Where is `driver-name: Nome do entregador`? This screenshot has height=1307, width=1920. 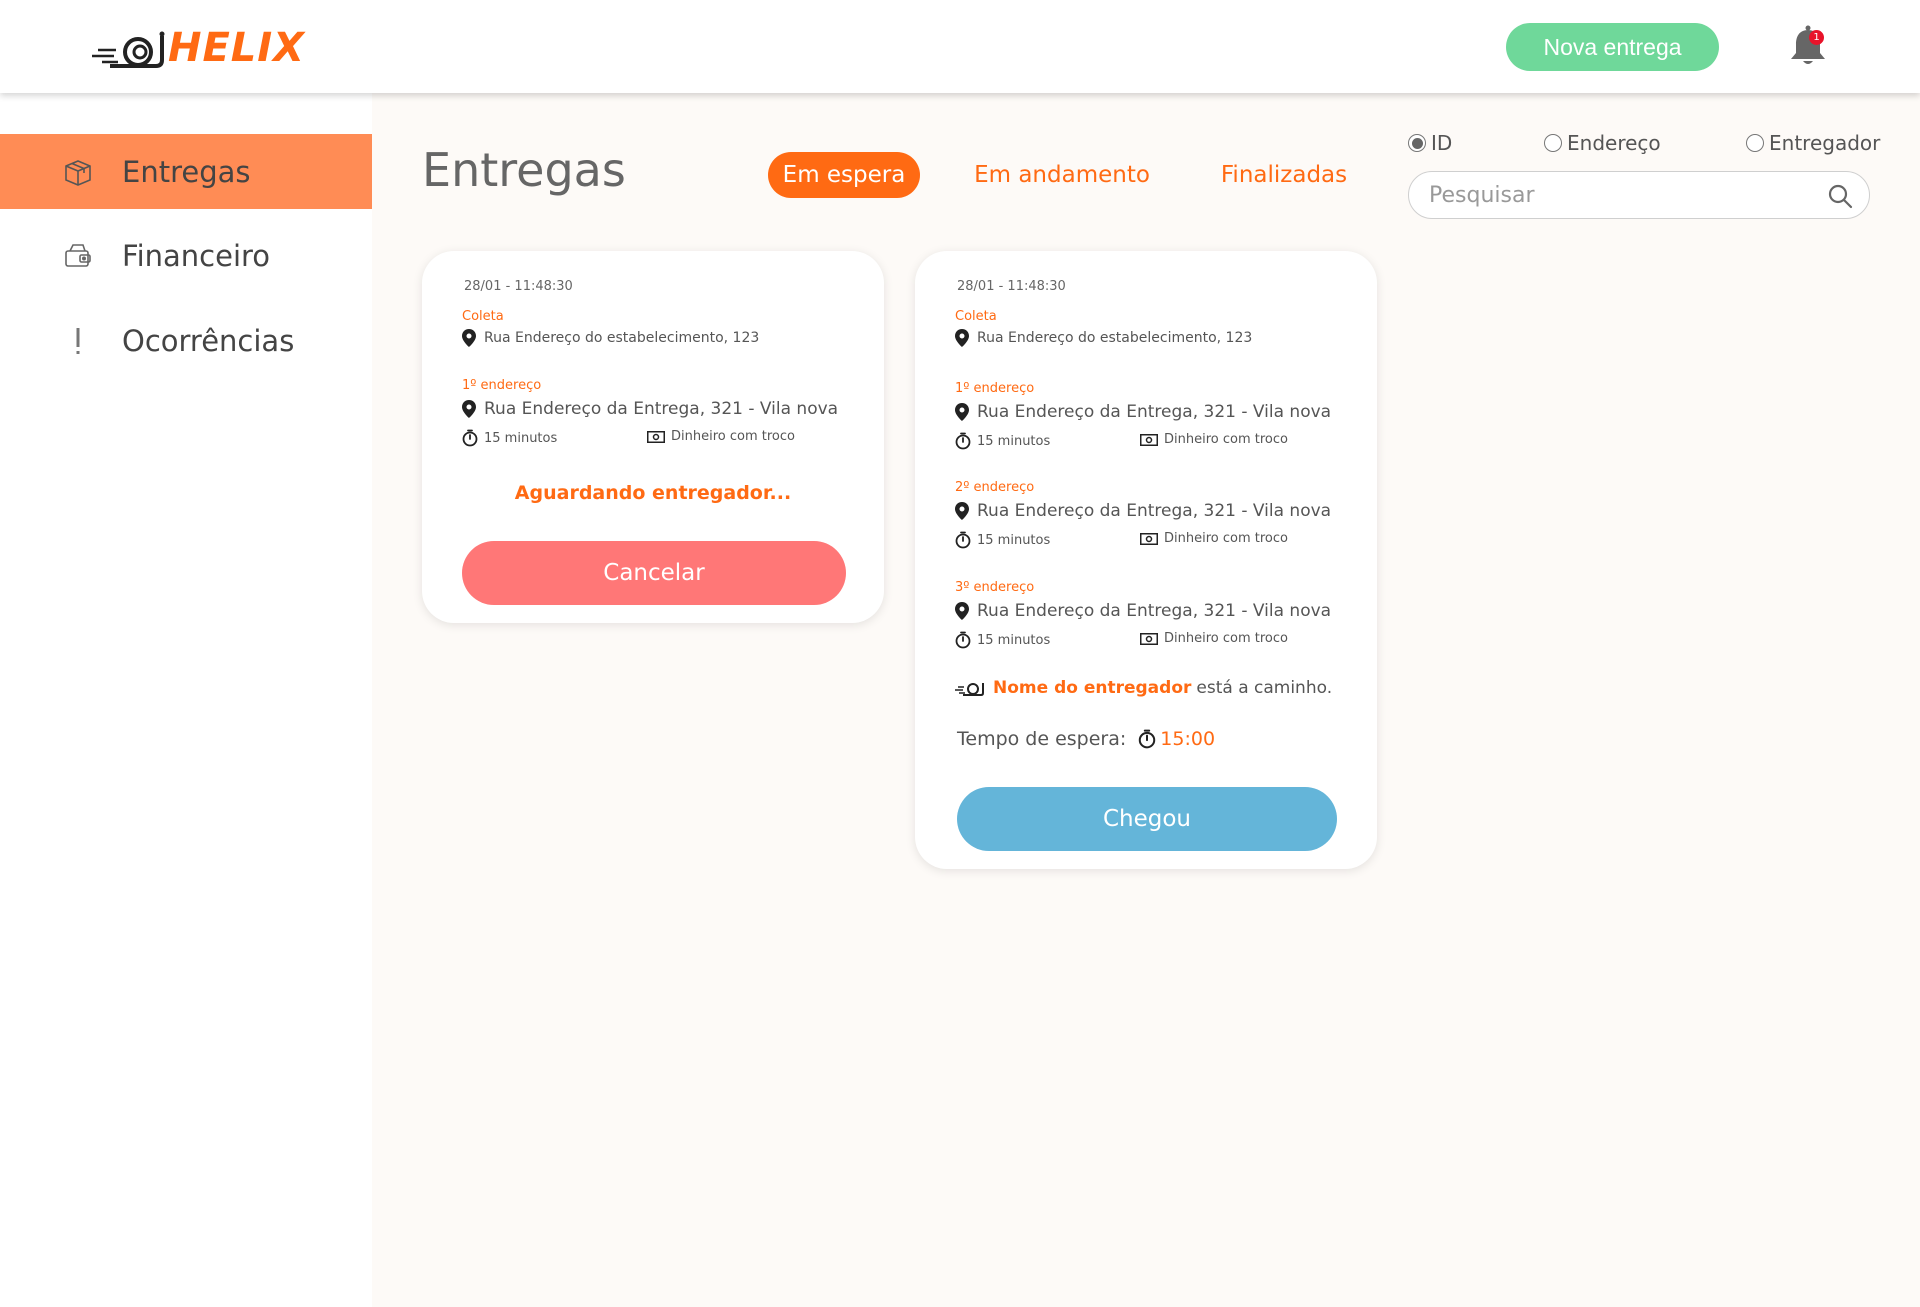
driver-name: Nome do entregador is located at coordinates (1092, 688).